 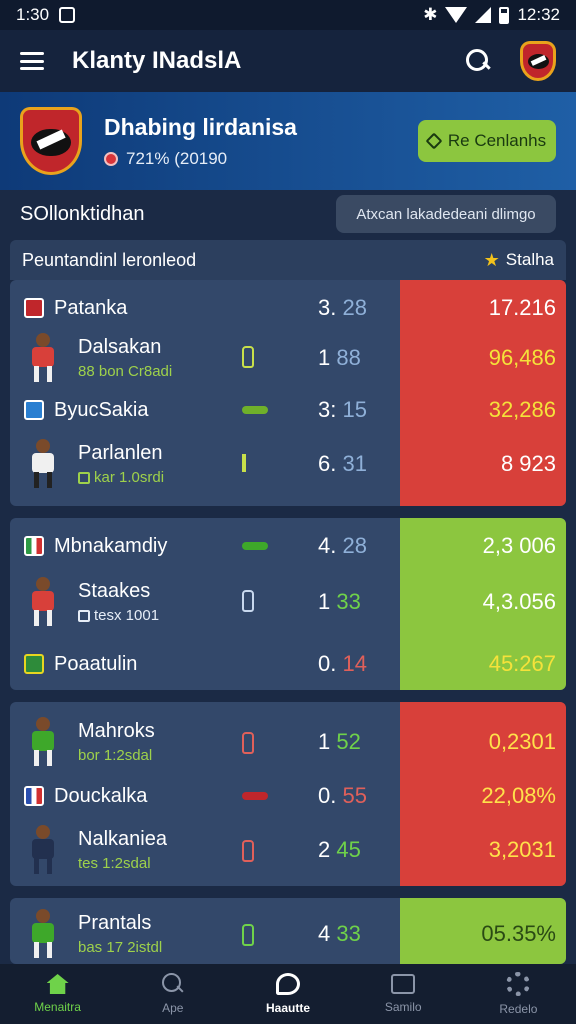 What do you see at coordinates (342, 463) in the screenshot?
I see `score: 6. 31` at bounding box center [342, 463].